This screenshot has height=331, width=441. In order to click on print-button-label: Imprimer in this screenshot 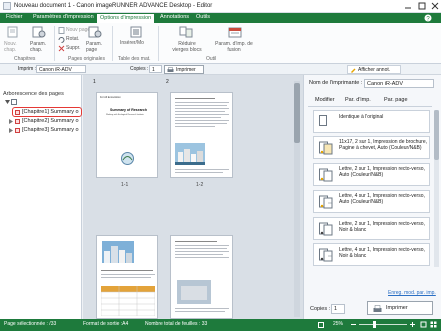, I will do `click(397, 308)`.